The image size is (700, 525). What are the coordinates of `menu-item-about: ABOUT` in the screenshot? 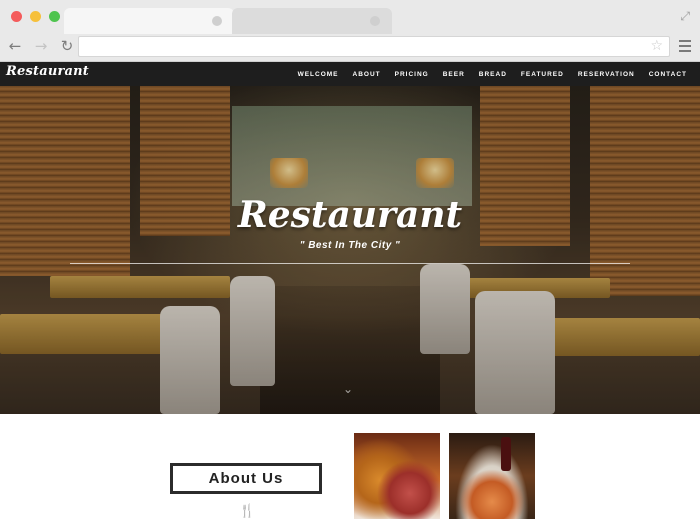 It's located at (367, 74).